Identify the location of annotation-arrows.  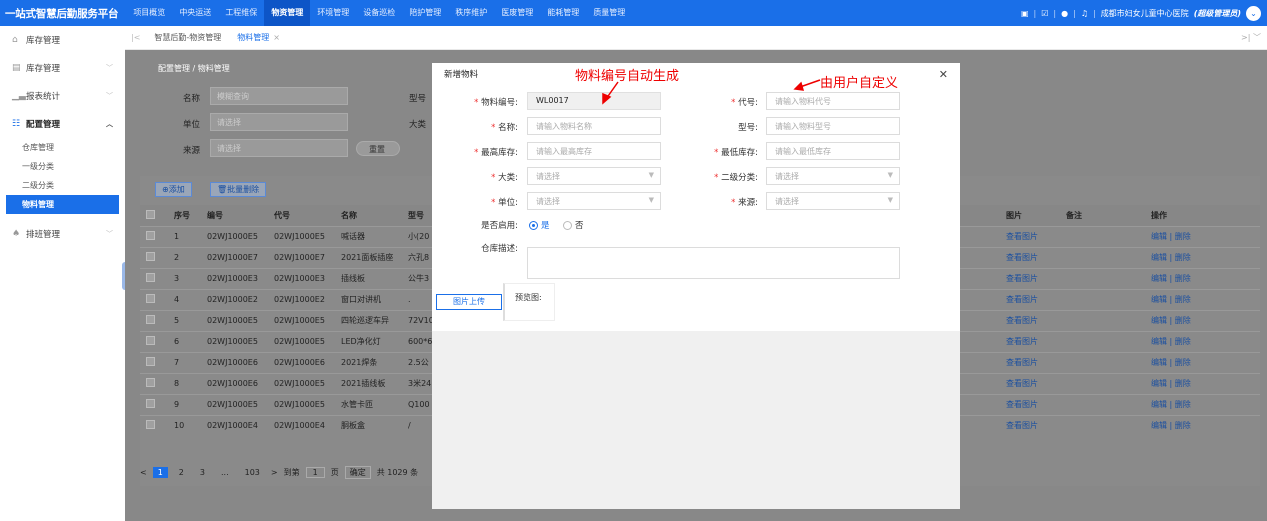
(711, 92).